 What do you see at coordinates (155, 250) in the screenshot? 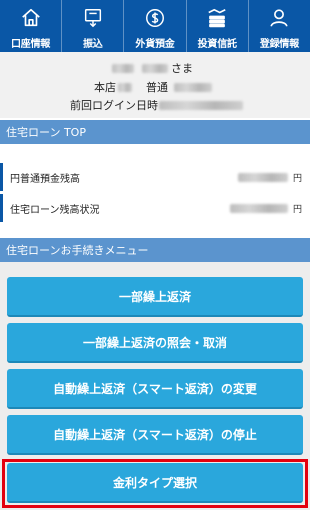
I see `procedure-menu-header: 住宅ローンお手続きメニュー` at bounding box center [155, 250].